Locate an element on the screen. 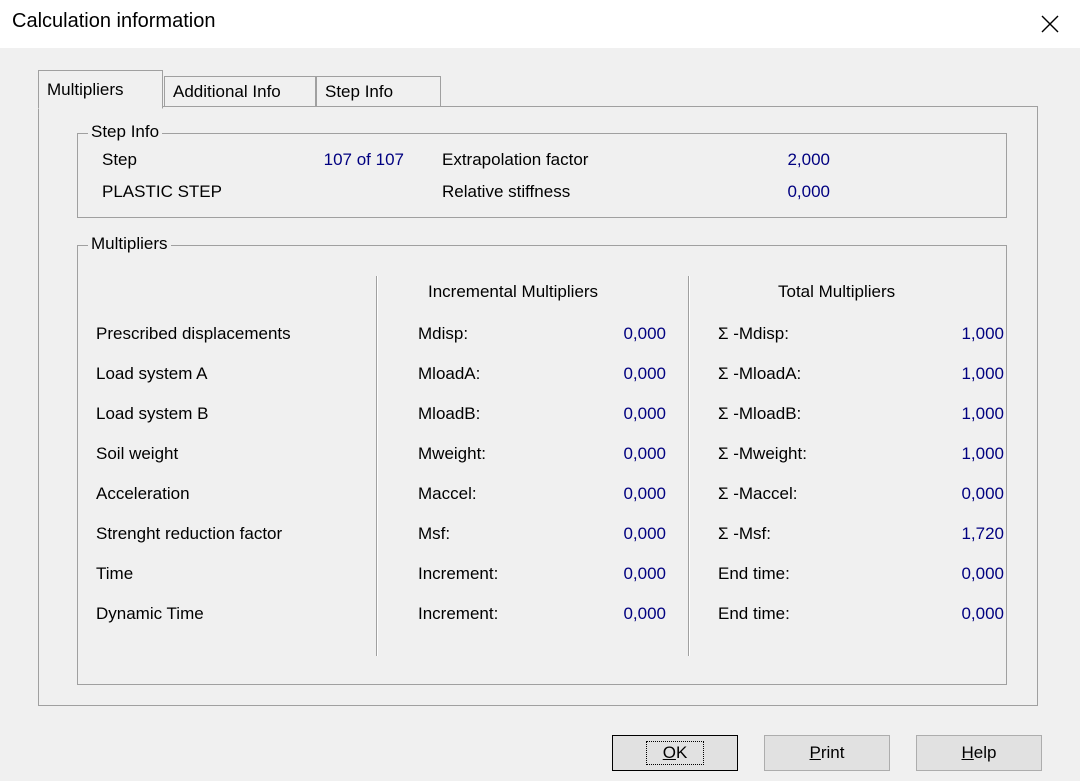 This screenshot has height=781, width=1080. incremental-label: Msf: is located at coordinates (434, 533).